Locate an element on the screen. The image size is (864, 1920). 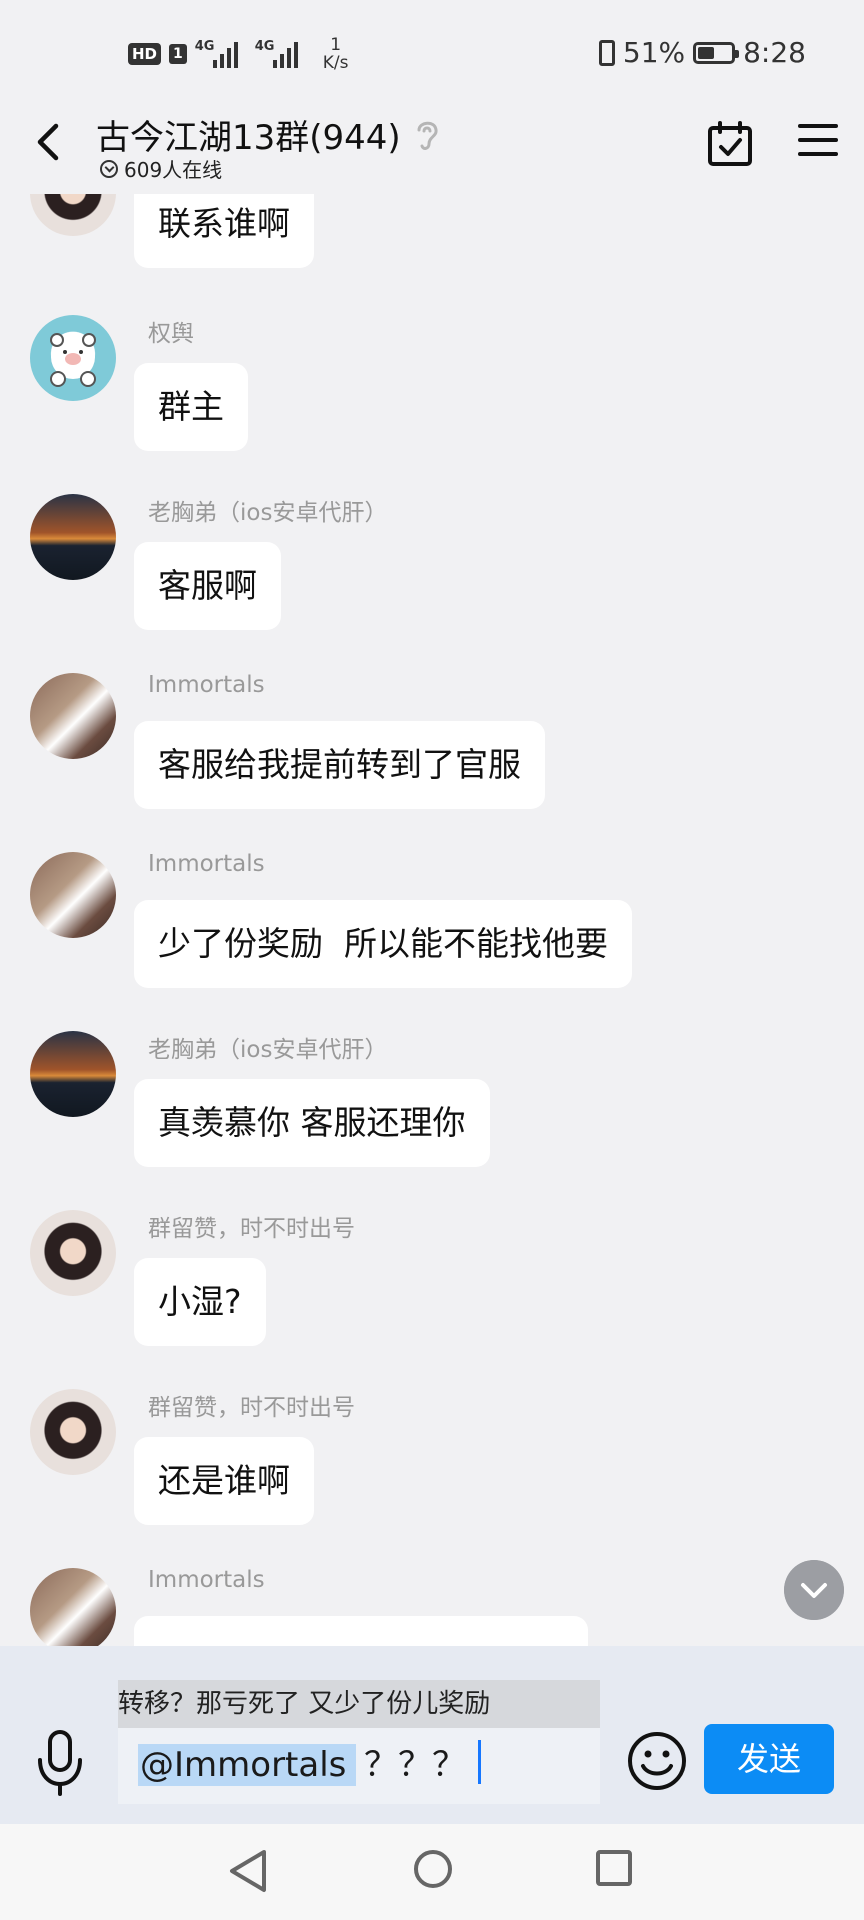
scroll-down-icon is located at coordinates (814, 1590).